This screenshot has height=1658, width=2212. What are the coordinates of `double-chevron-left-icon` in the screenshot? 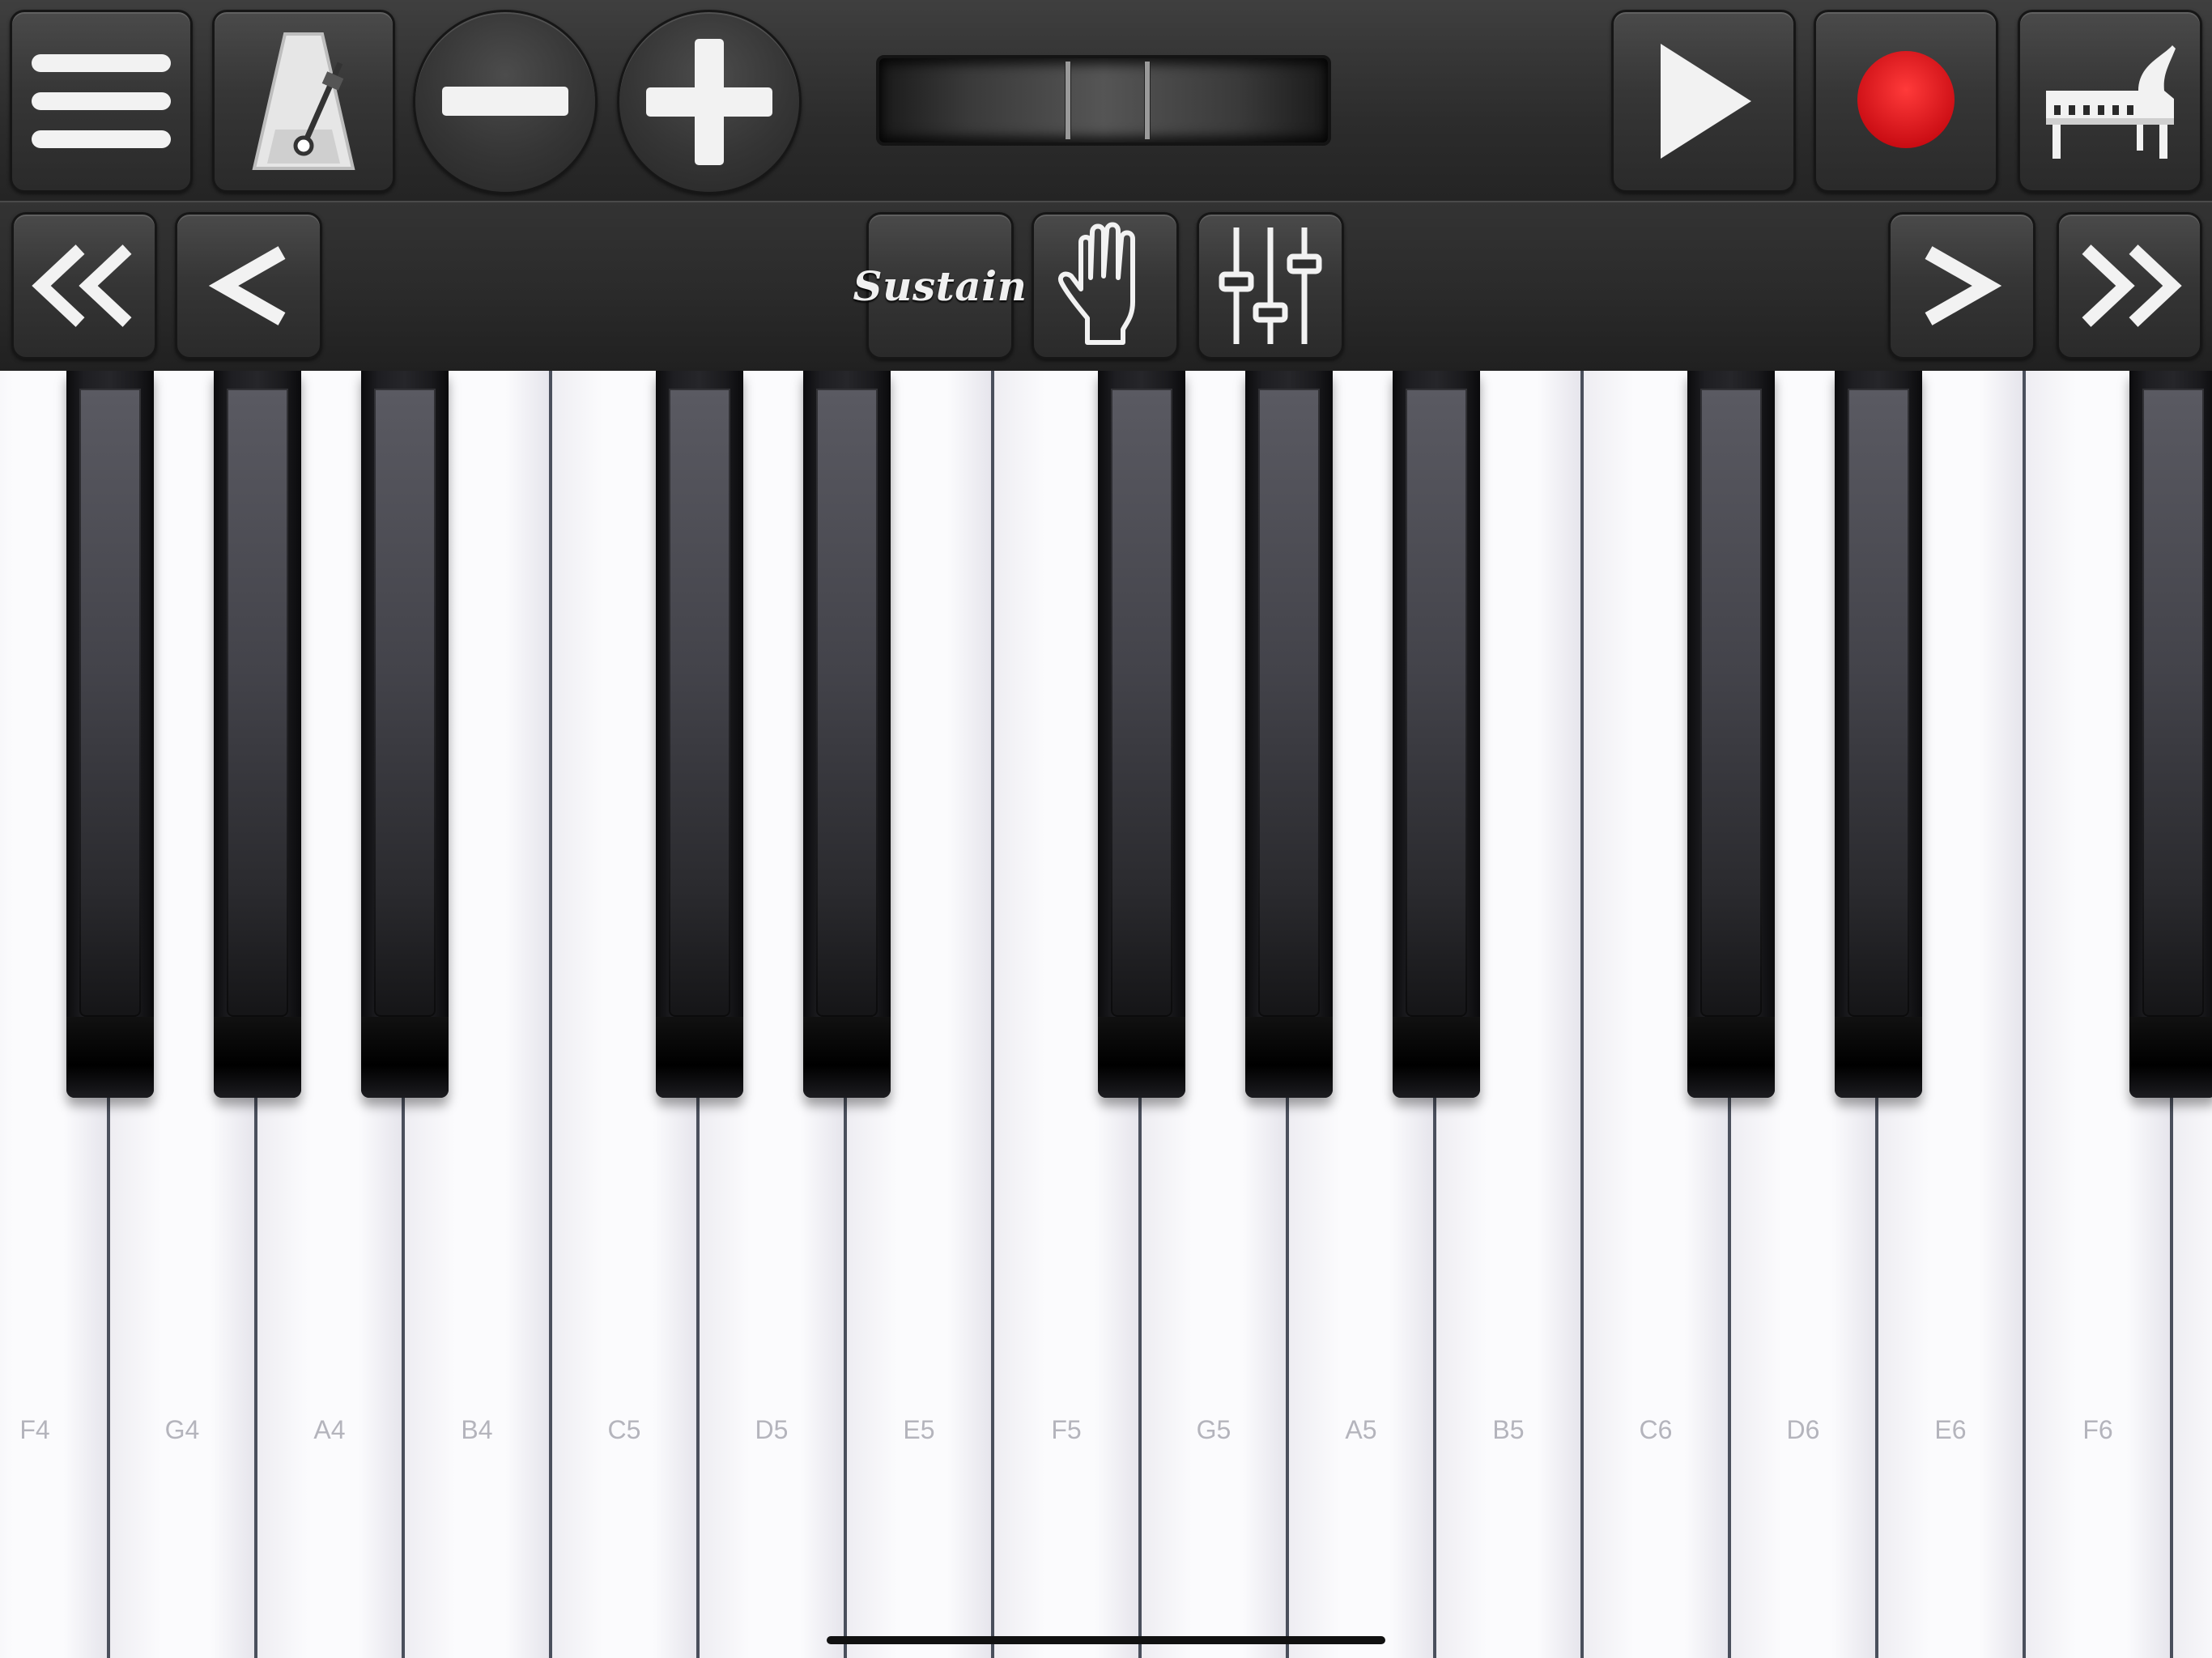 It's located at (82, 285).